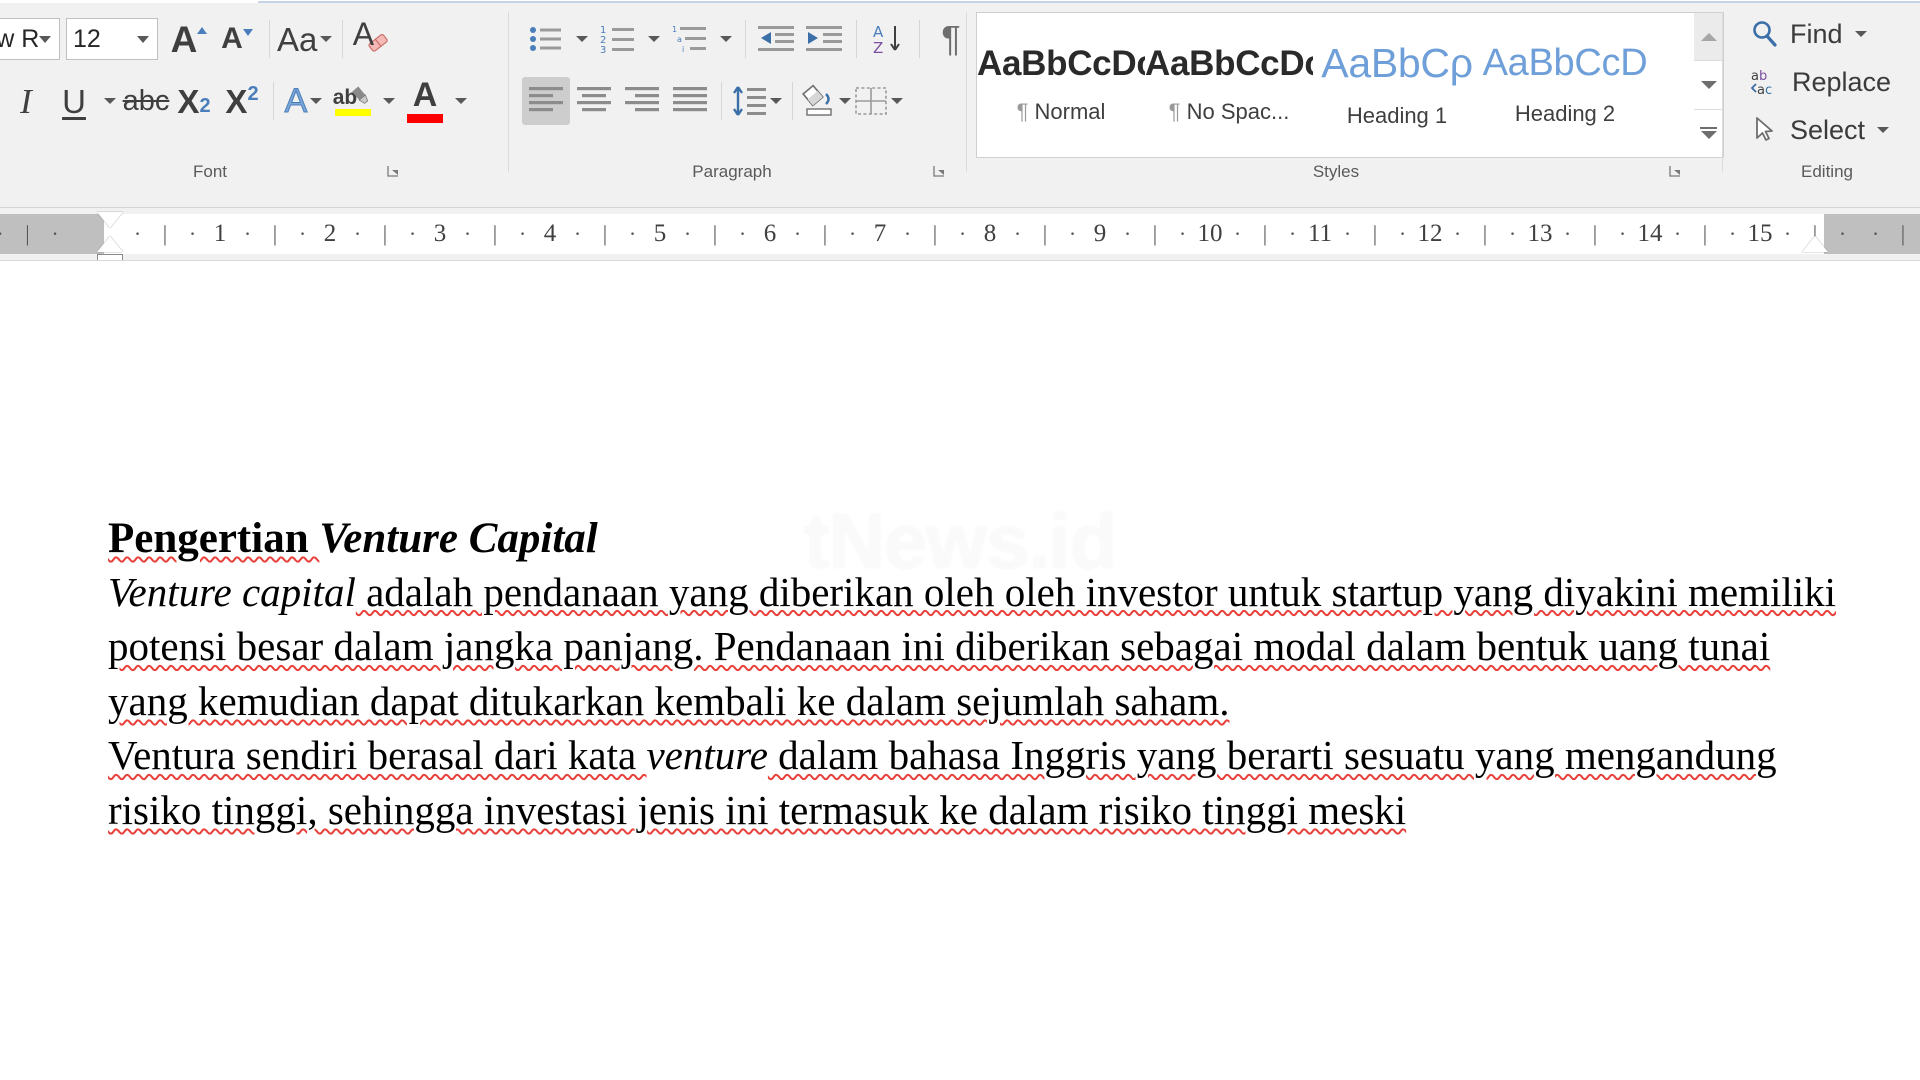 The image size is (1920, 1080). Describe the element at coordinates (1764, 129) in the screenshot. I see `cursor-arrow-icon` at that location.